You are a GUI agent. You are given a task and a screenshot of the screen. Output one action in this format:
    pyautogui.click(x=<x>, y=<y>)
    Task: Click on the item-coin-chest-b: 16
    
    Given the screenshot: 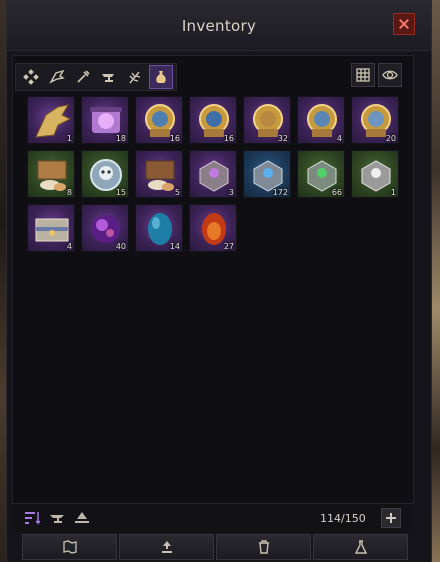 What is the action you would take?
    pyautogui.click(x=213, y=120)
    